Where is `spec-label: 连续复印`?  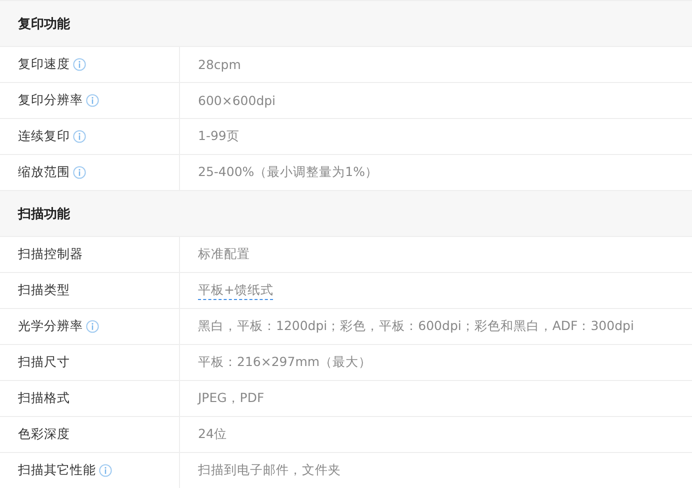
spec-label: 连续复印 is located at coordinates (44, 136).